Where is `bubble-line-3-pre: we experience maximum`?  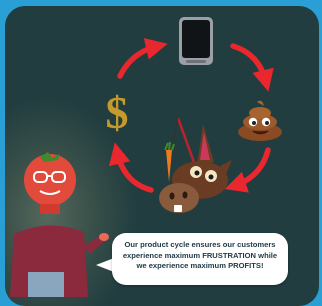 bubble-line-3-pre: we experience maximum is located at coordinates (182, 265).